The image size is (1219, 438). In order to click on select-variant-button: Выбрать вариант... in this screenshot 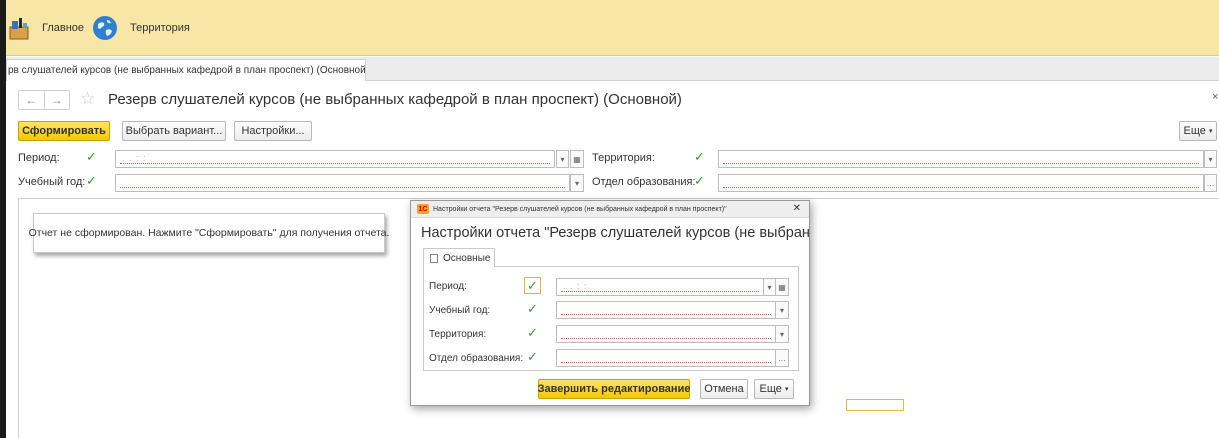, I will do `click(174, 131)`.